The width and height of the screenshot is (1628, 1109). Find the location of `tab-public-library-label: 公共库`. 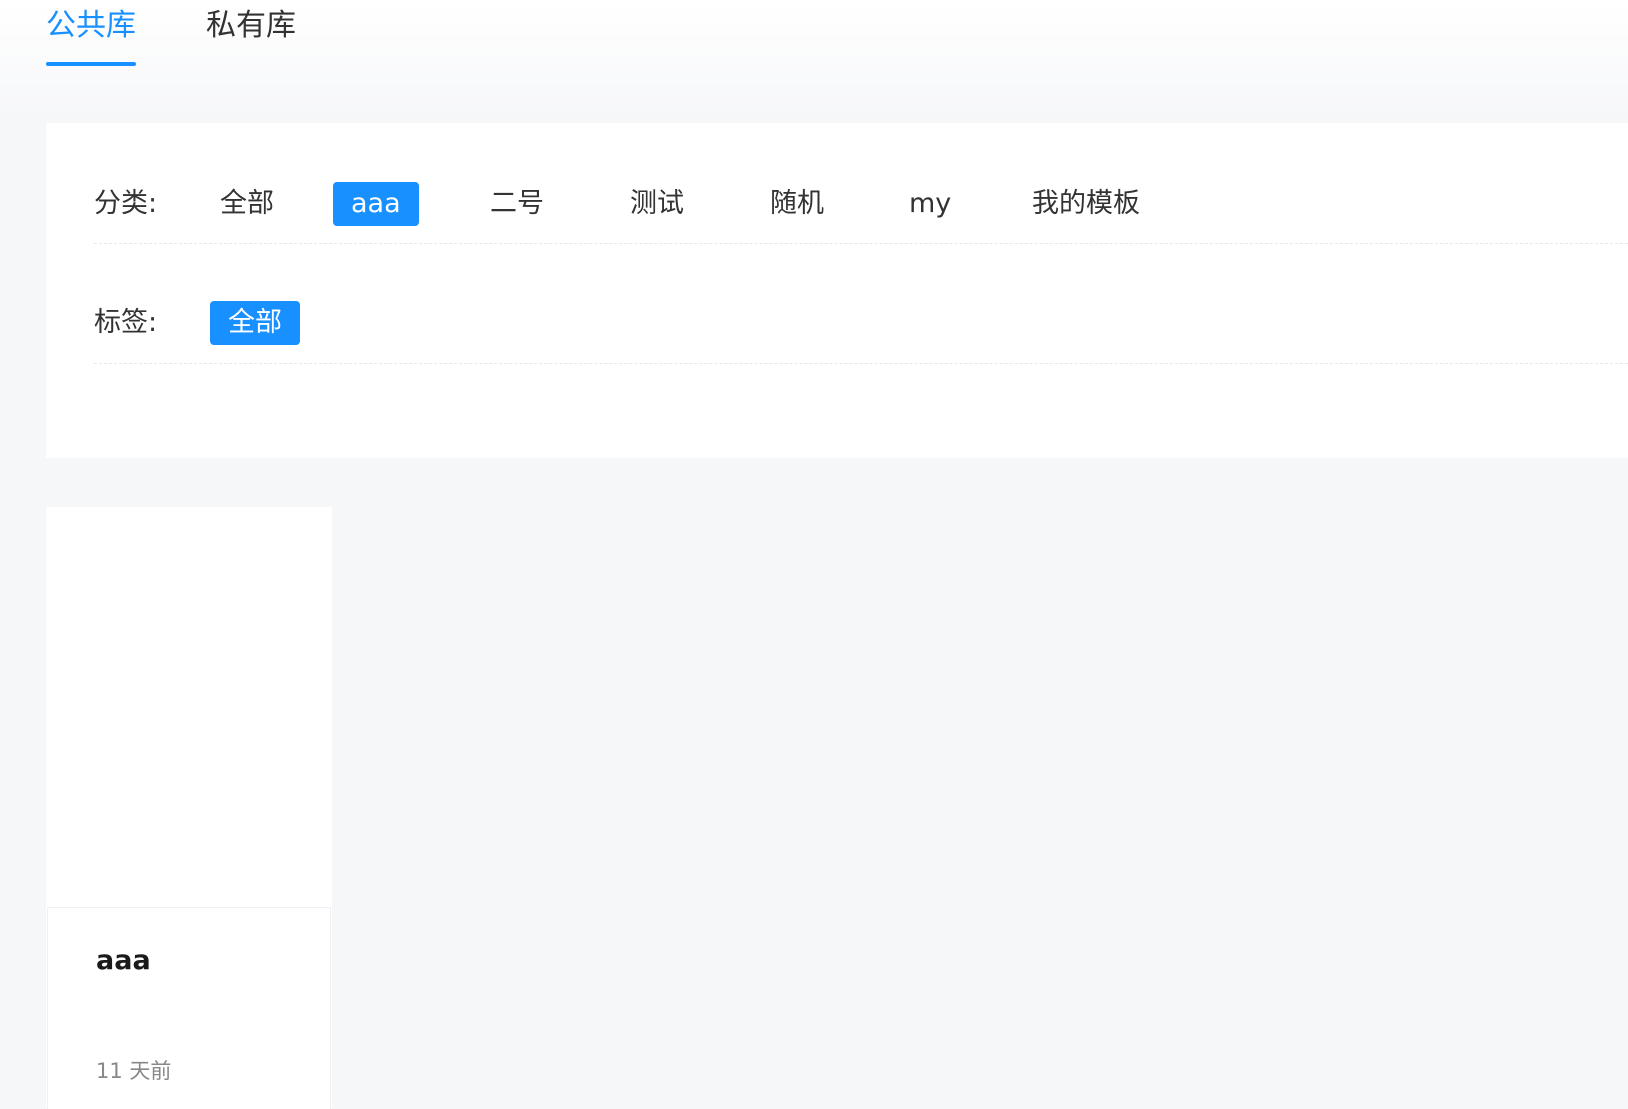

tab-public-library-label: 公共库 is located at coordinates (91, 25).